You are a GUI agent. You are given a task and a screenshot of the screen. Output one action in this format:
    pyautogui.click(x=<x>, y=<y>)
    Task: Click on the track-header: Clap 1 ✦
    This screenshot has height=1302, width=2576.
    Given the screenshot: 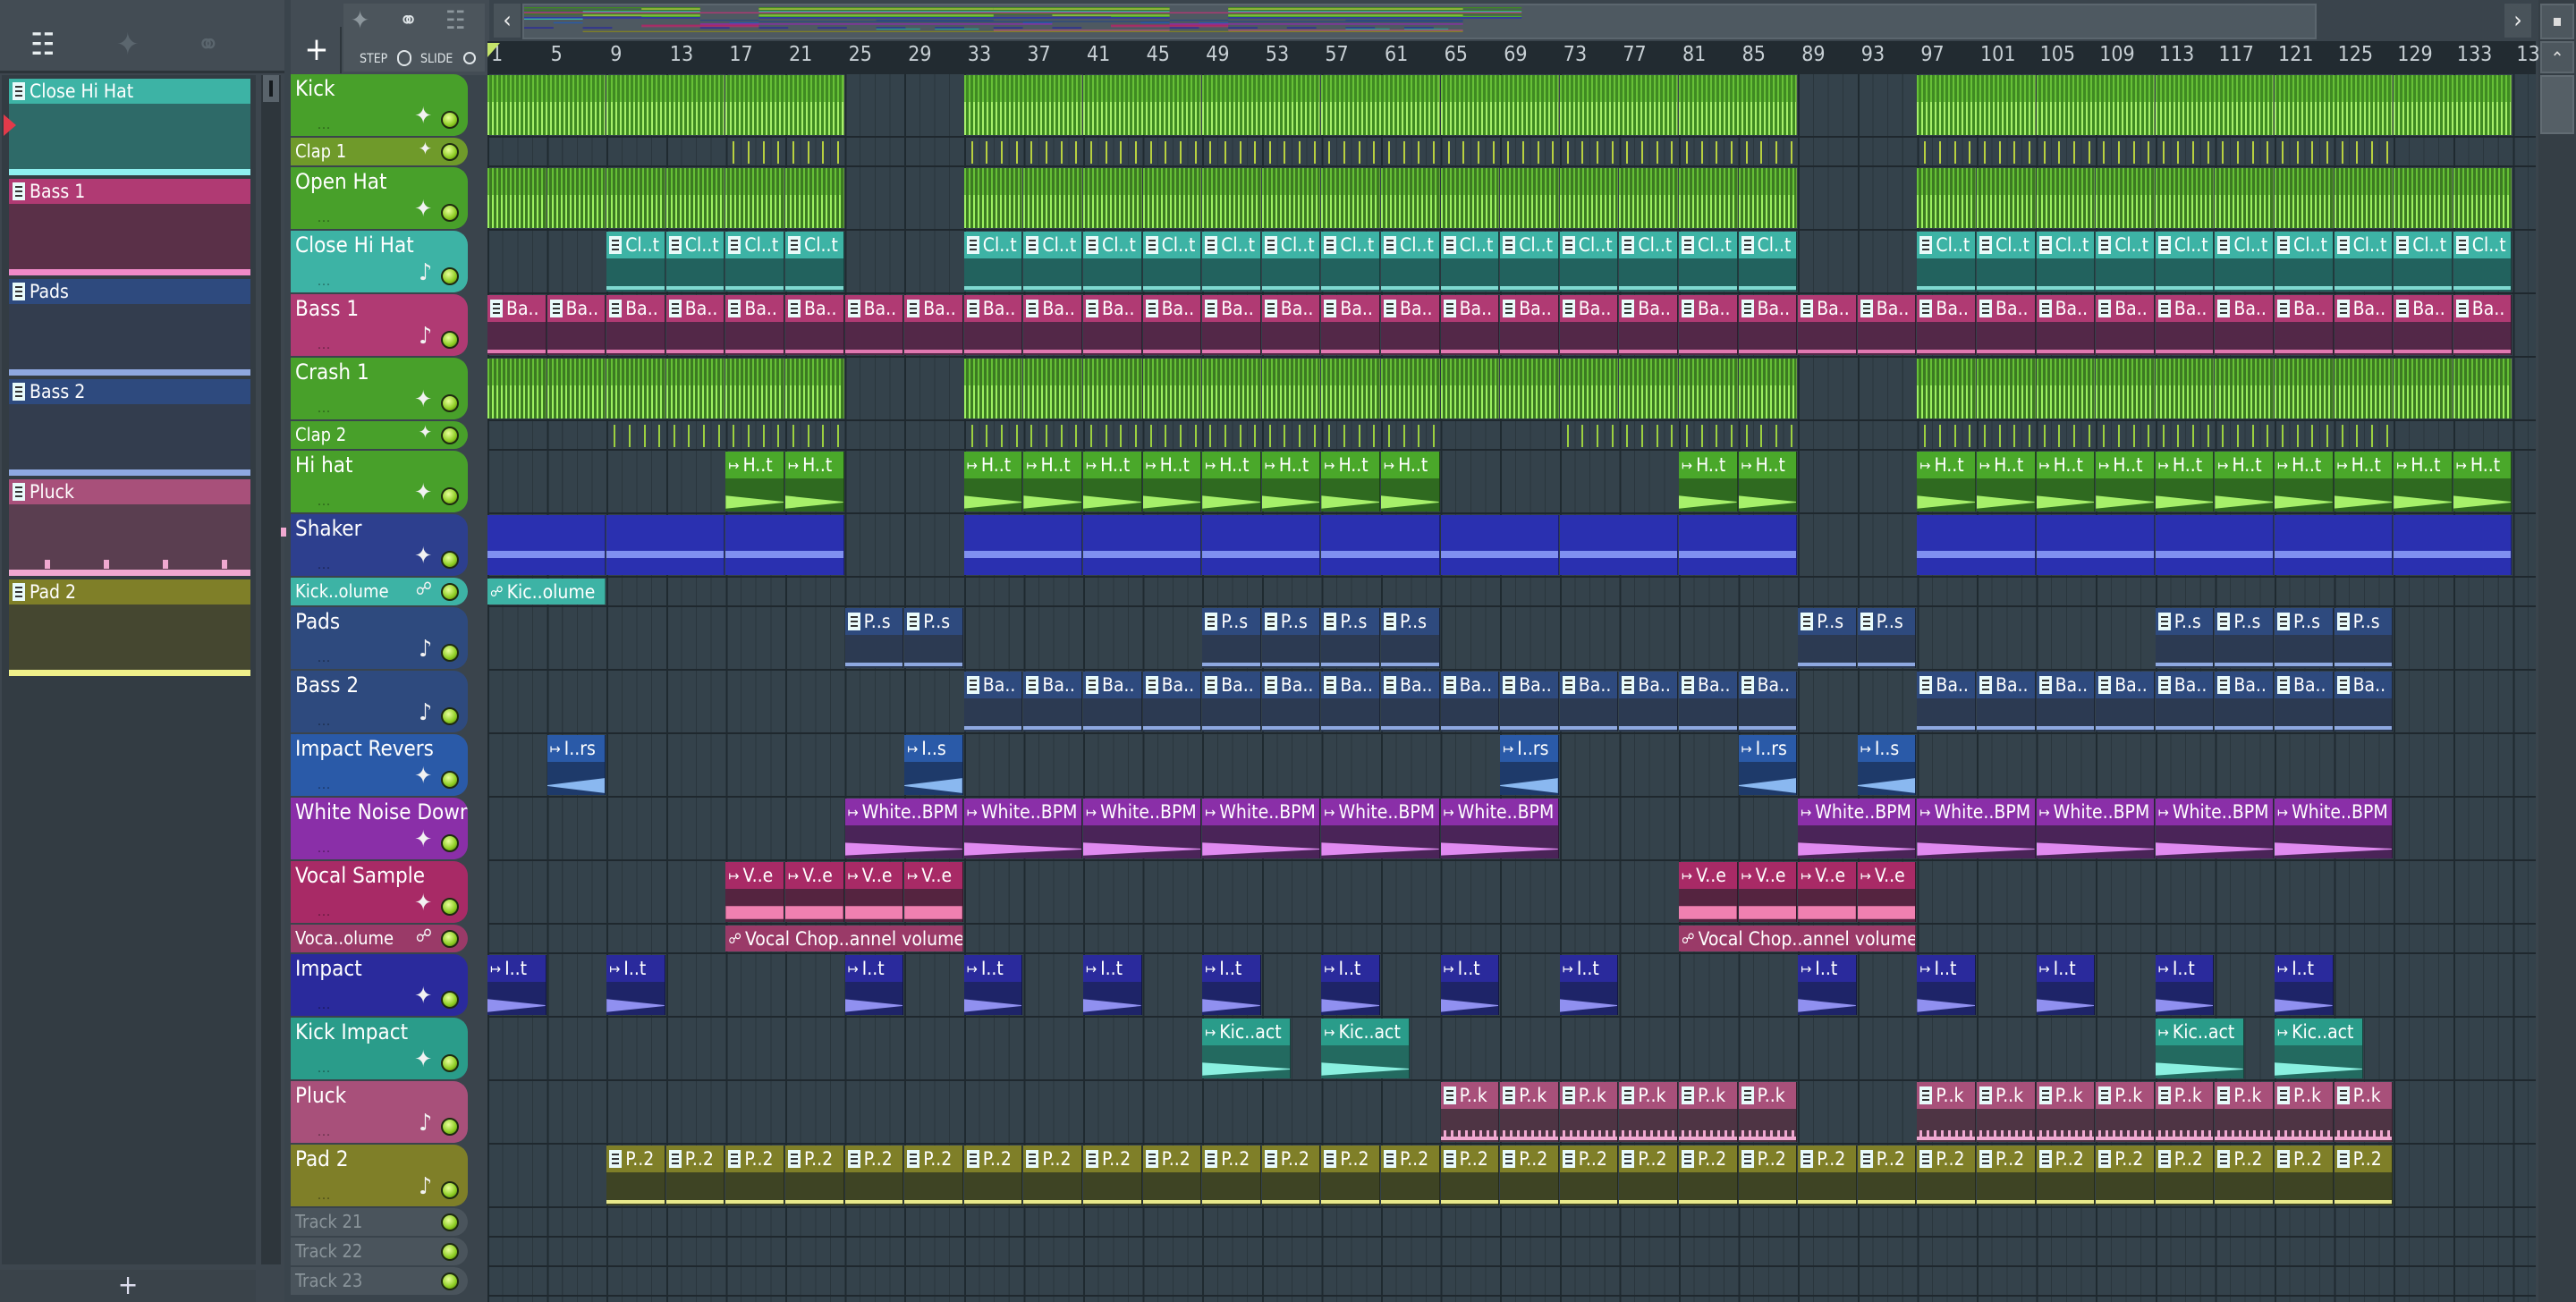 What is the action you would take?
    pyautogui.click(x=379, y=151)
    